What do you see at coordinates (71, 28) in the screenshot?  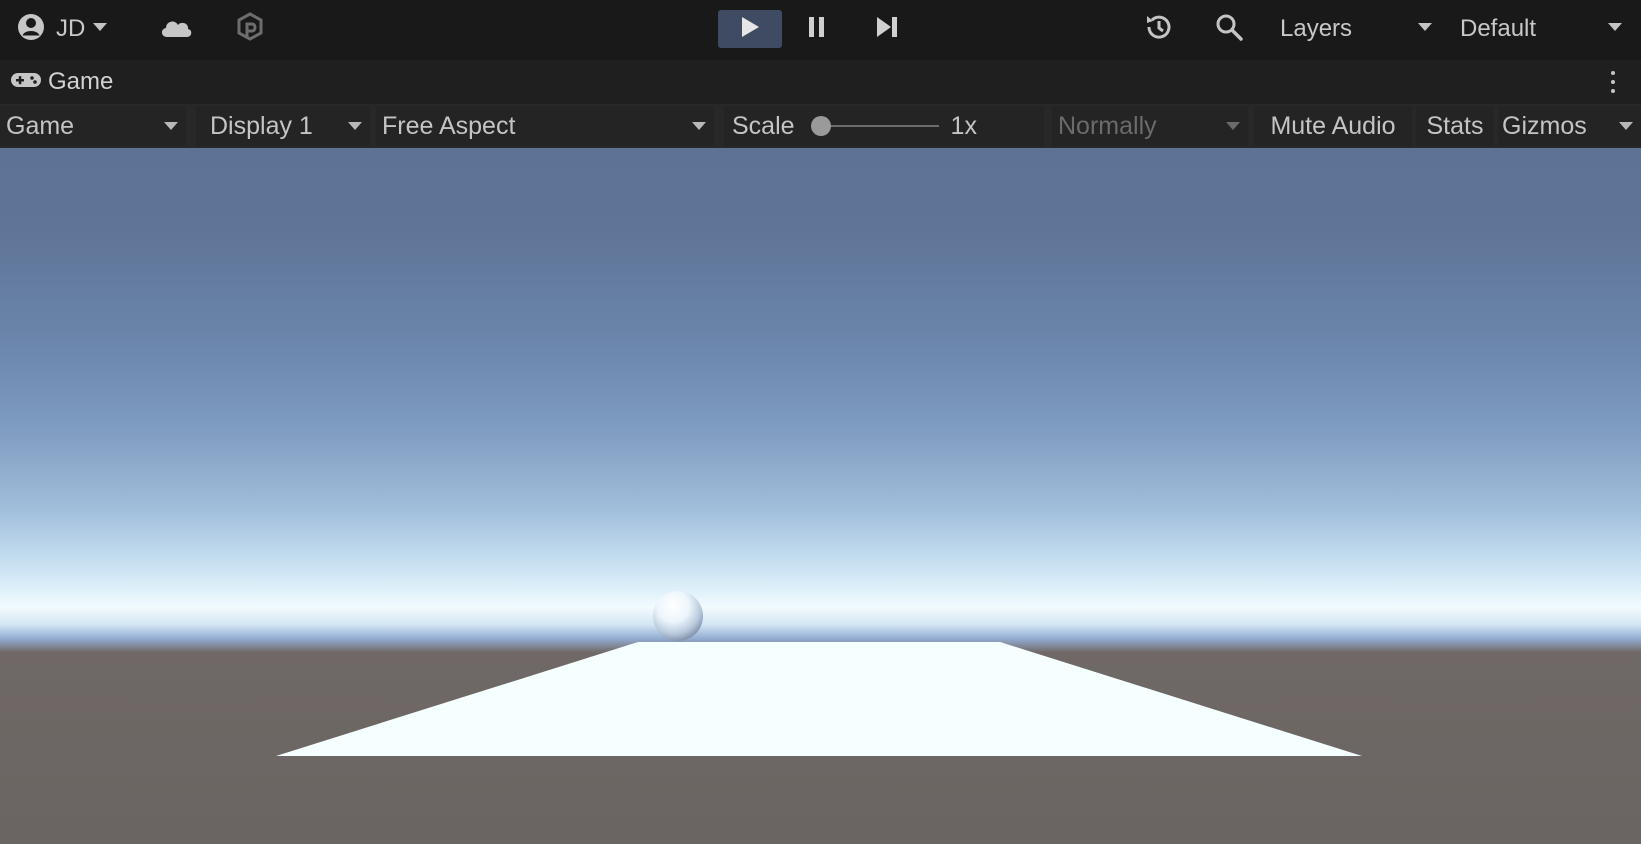 I see `account-name: JD` at bounding box center [71, 28].